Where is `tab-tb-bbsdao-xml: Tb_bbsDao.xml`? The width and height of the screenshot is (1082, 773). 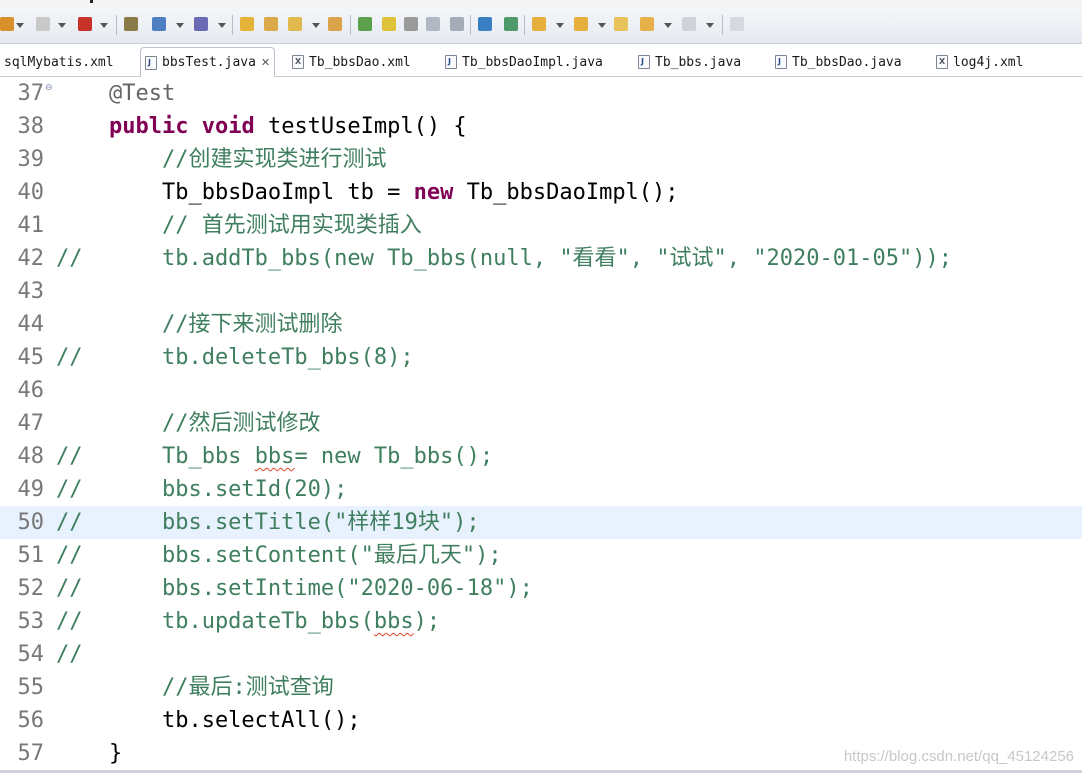 tab-tb-bbsdao-xml: Tb_bbsDao.xml is located at coordinates (351, 62).